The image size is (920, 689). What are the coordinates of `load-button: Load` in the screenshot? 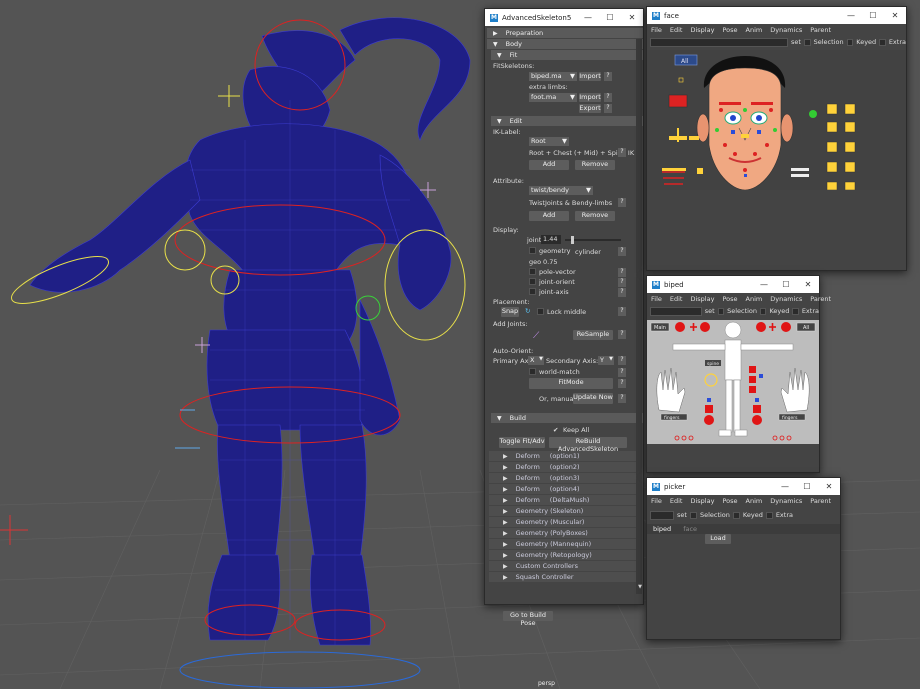 It's located at (718, 539).